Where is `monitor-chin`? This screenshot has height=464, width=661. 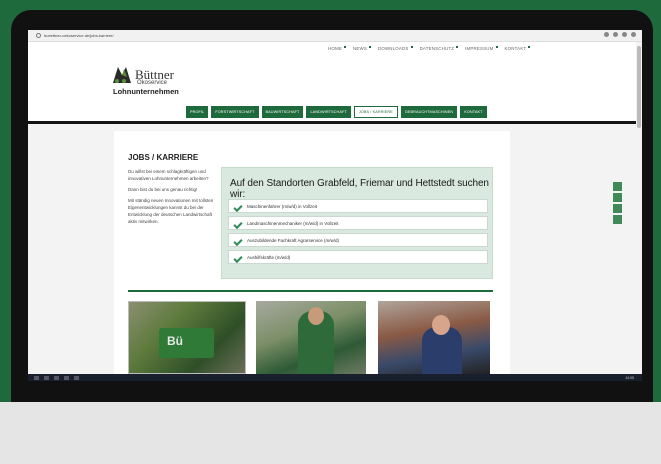
monitor-chin is located at coordinates (330, 433).